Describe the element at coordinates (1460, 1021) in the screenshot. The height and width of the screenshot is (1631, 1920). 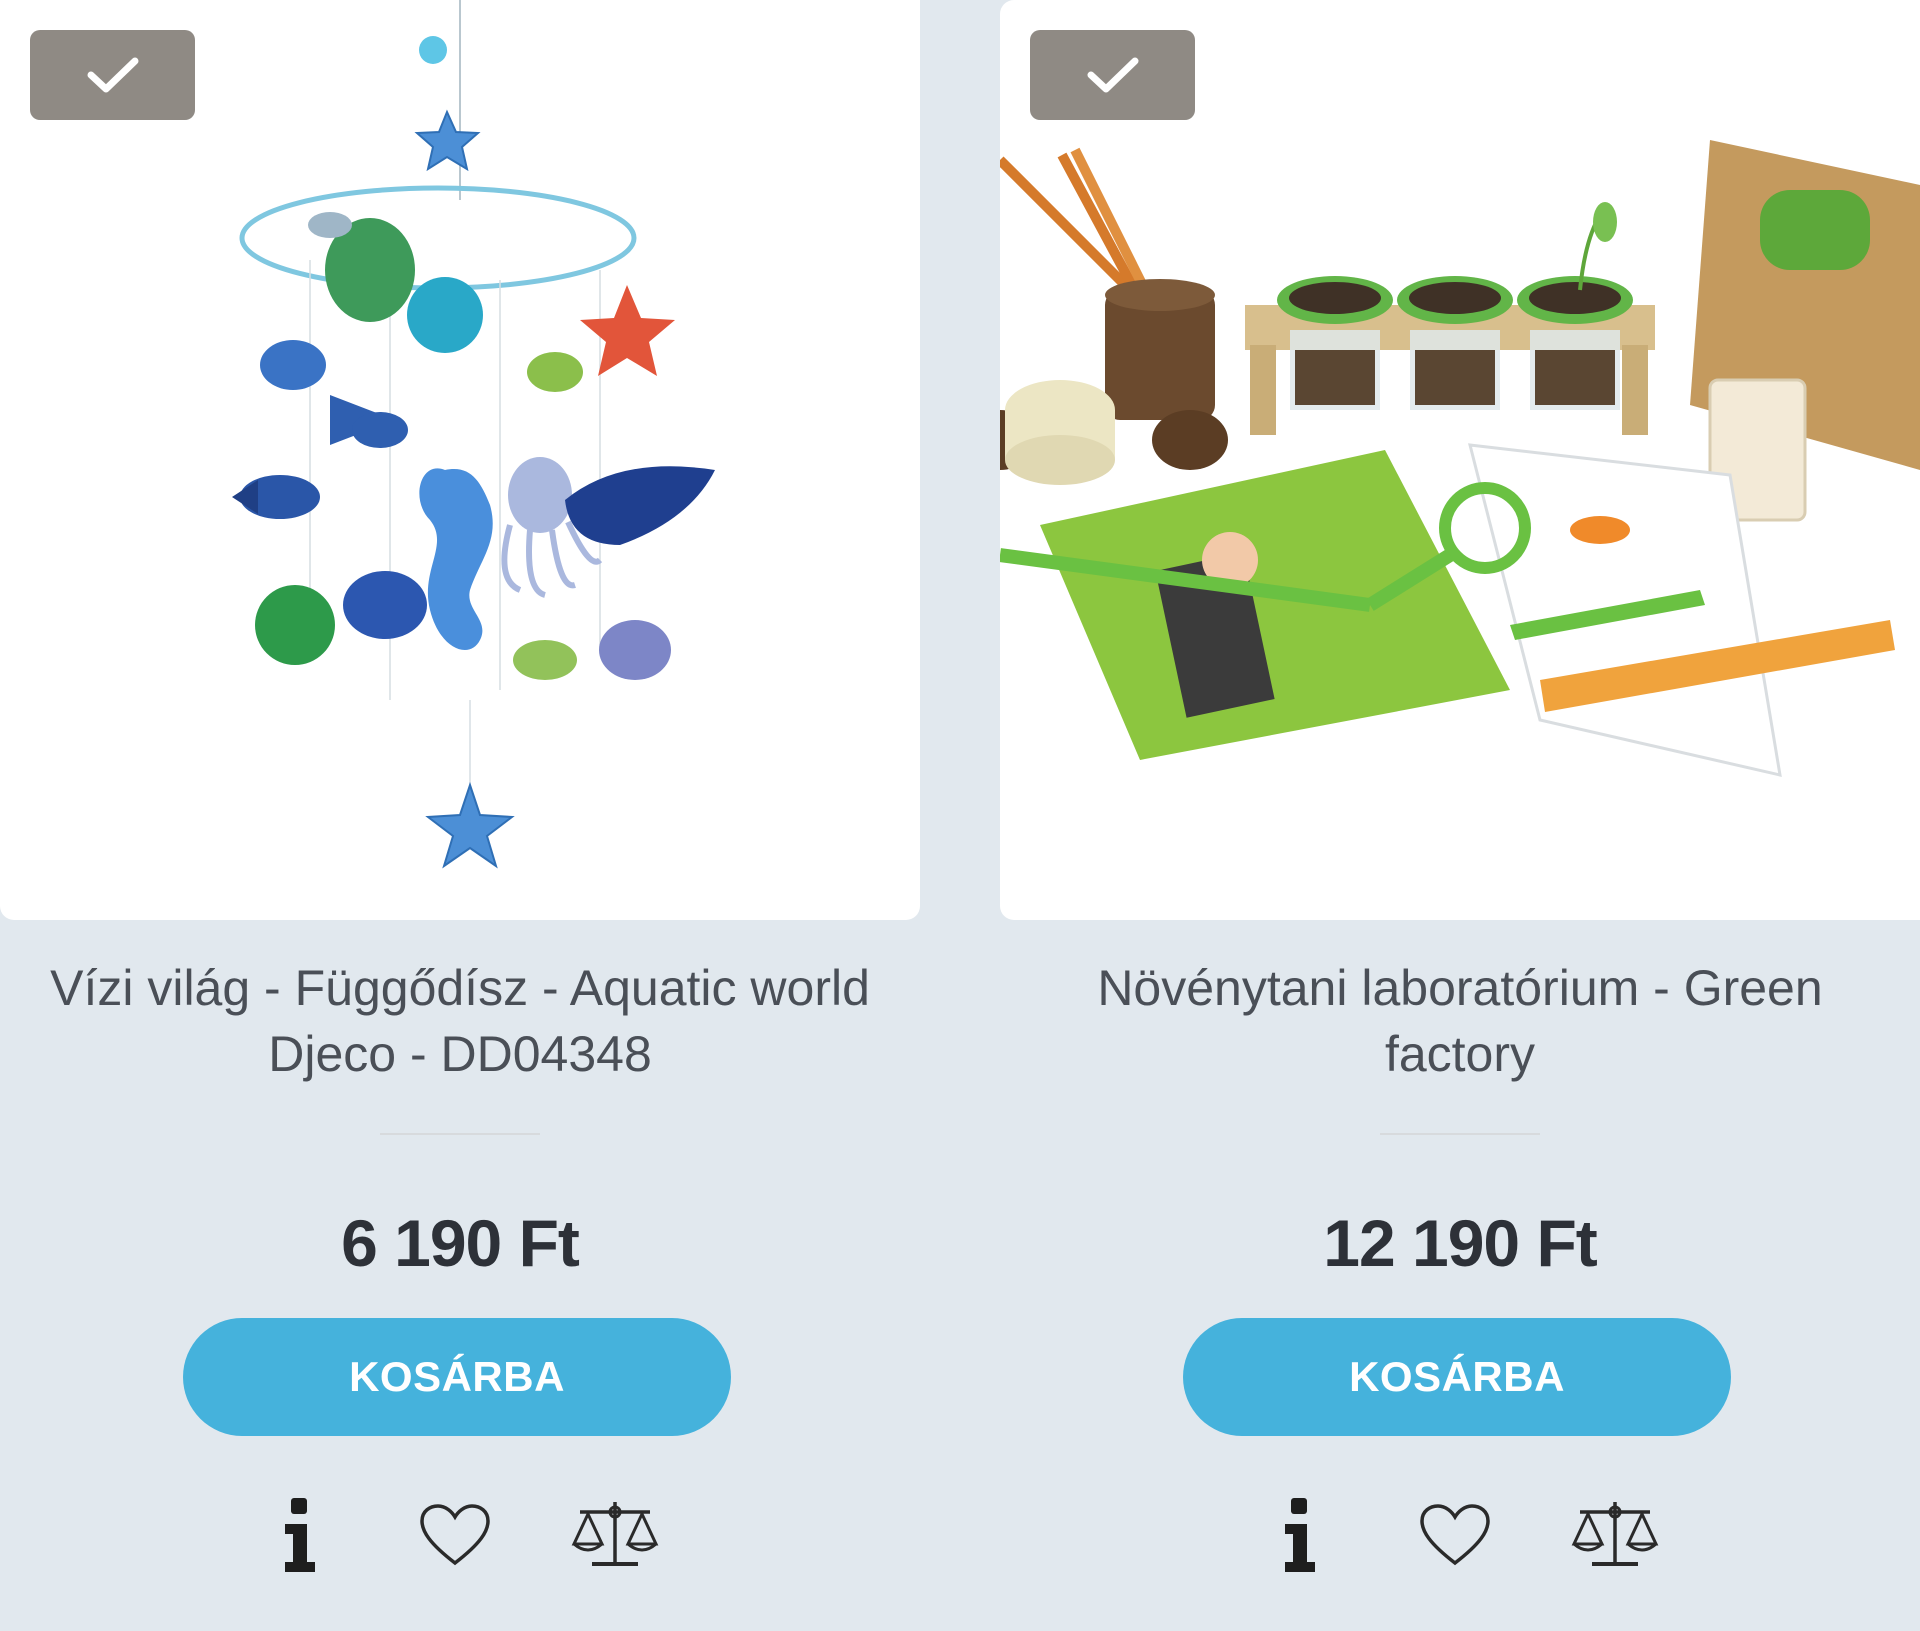
I see `product-title: Növénytani laboratórium - Green factory` at that location.